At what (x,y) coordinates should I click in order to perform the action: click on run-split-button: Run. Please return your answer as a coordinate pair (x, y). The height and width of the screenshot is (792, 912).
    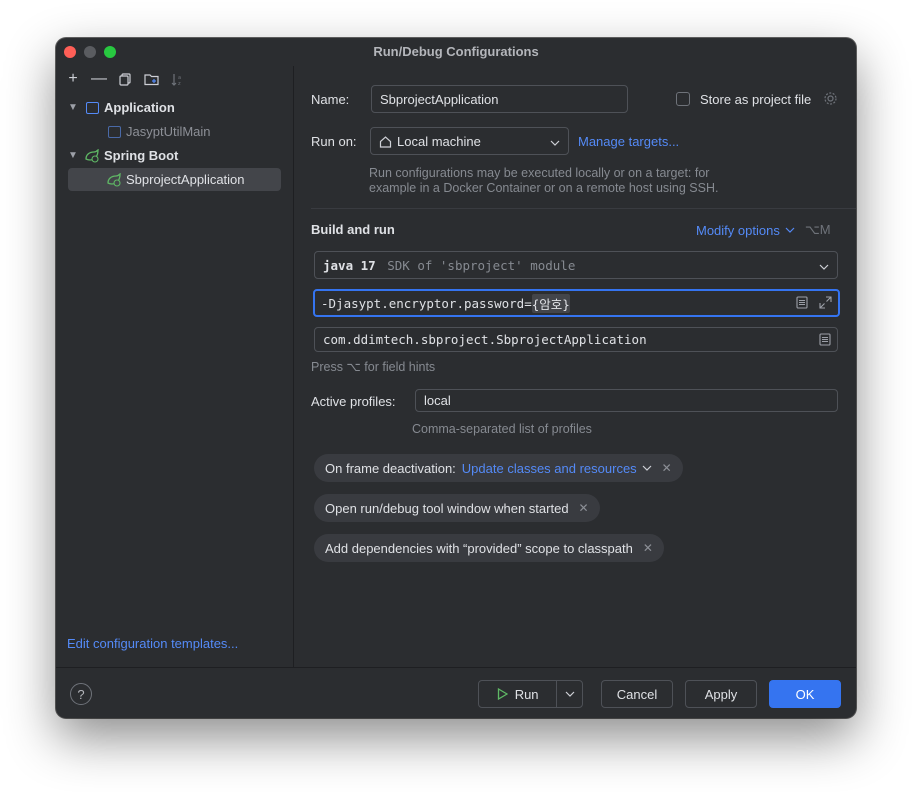
    Looking at the image, I should click on (530, 694).